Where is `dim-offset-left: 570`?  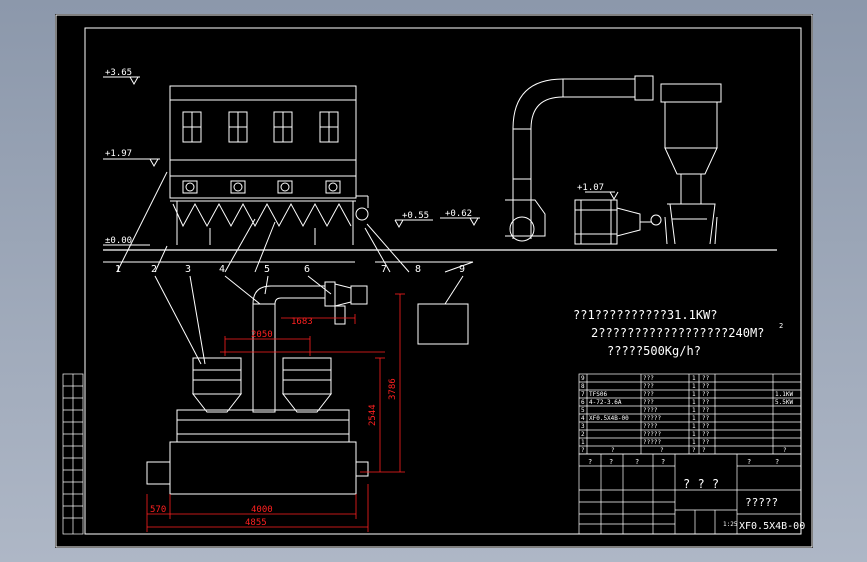 dim-offset-left: 570 is located at coordinates (158, 510).